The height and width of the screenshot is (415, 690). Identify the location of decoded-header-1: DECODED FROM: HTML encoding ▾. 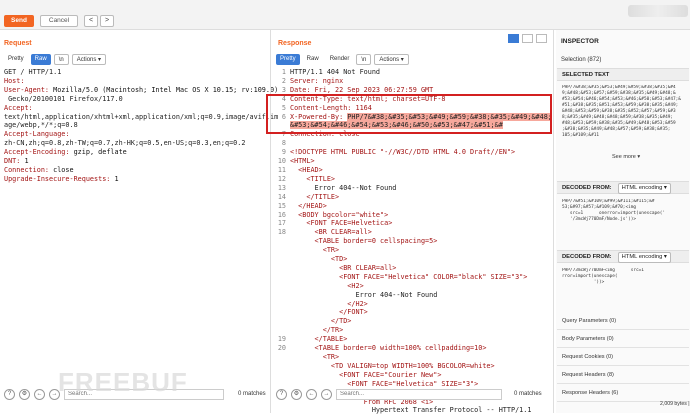
(623, 187).